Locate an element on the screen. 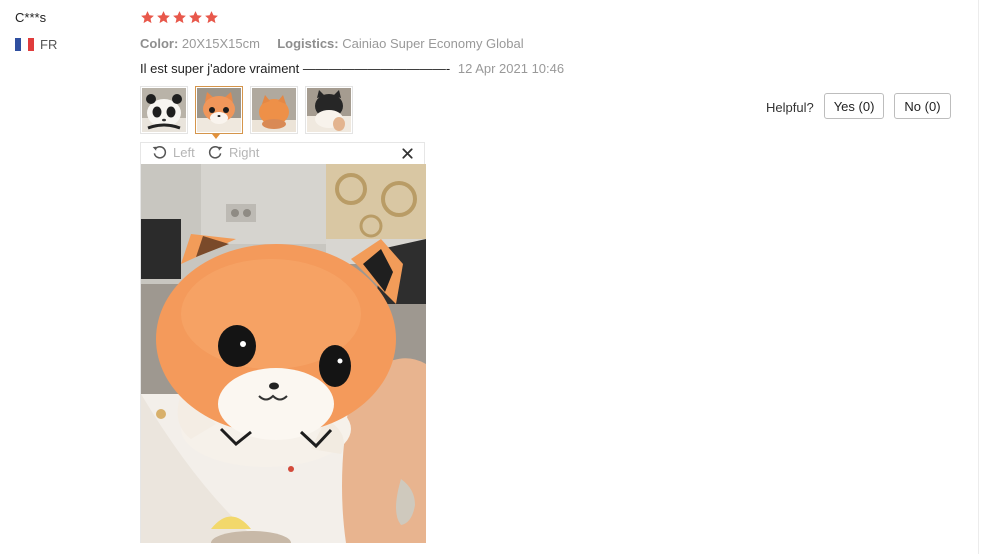 The image size is (983, 554). logistics-value: Cainiao Super Economy Global is located at coordinates (433, 43).